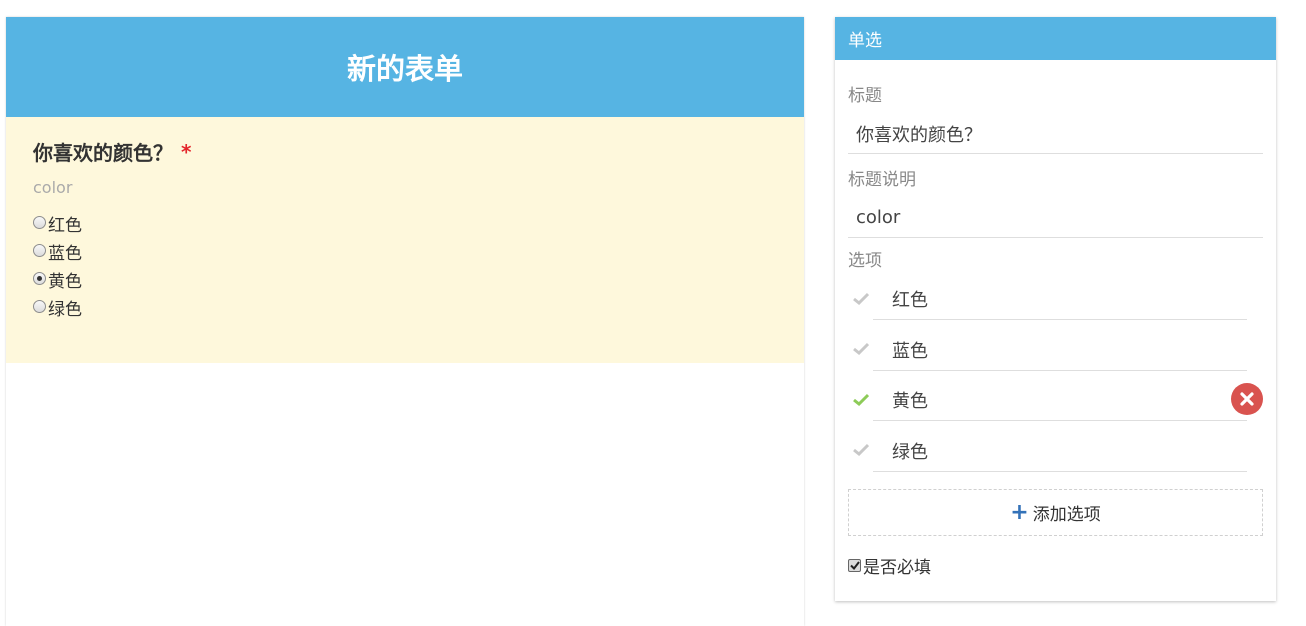 This screenshot has width=1306, height=626. What do you see at coordinates (103, 153) in the screenshot?
I see `question-title-text: 你喜欢的颜色？` at bounding box center [103, 153].